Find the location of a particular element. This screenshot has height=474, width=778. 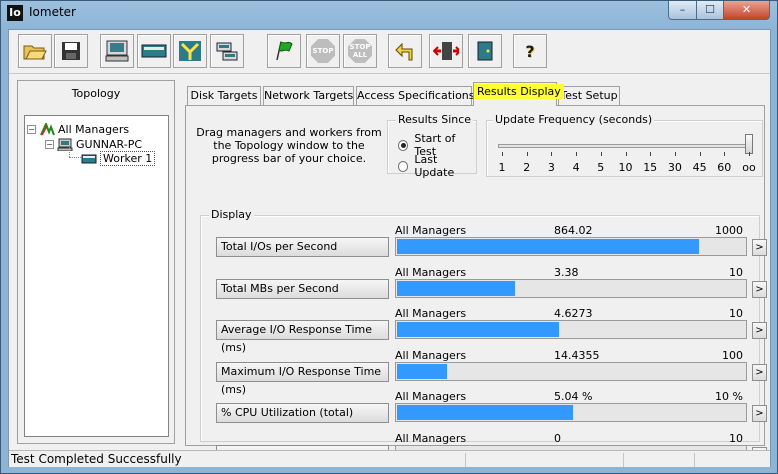

disk-worker-icon is located at coordinates (89, 158).